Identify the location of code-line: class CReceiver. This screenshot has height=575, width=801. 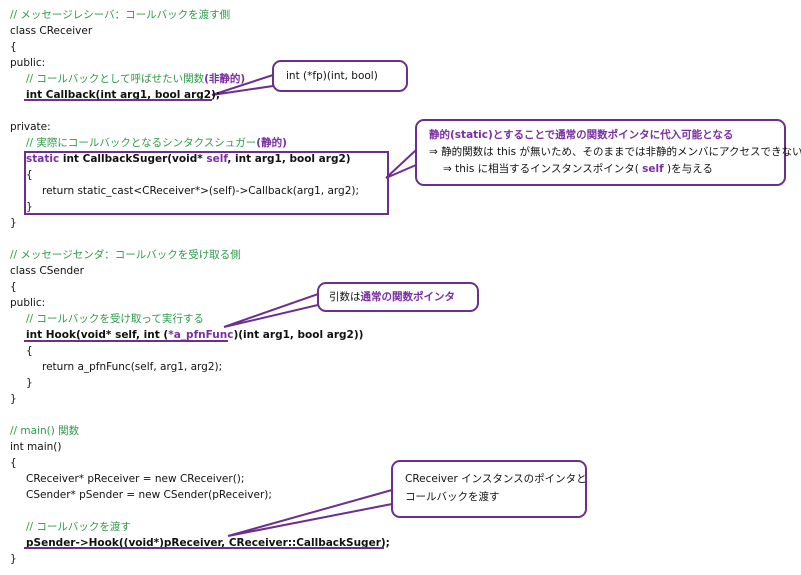
(51, 31).